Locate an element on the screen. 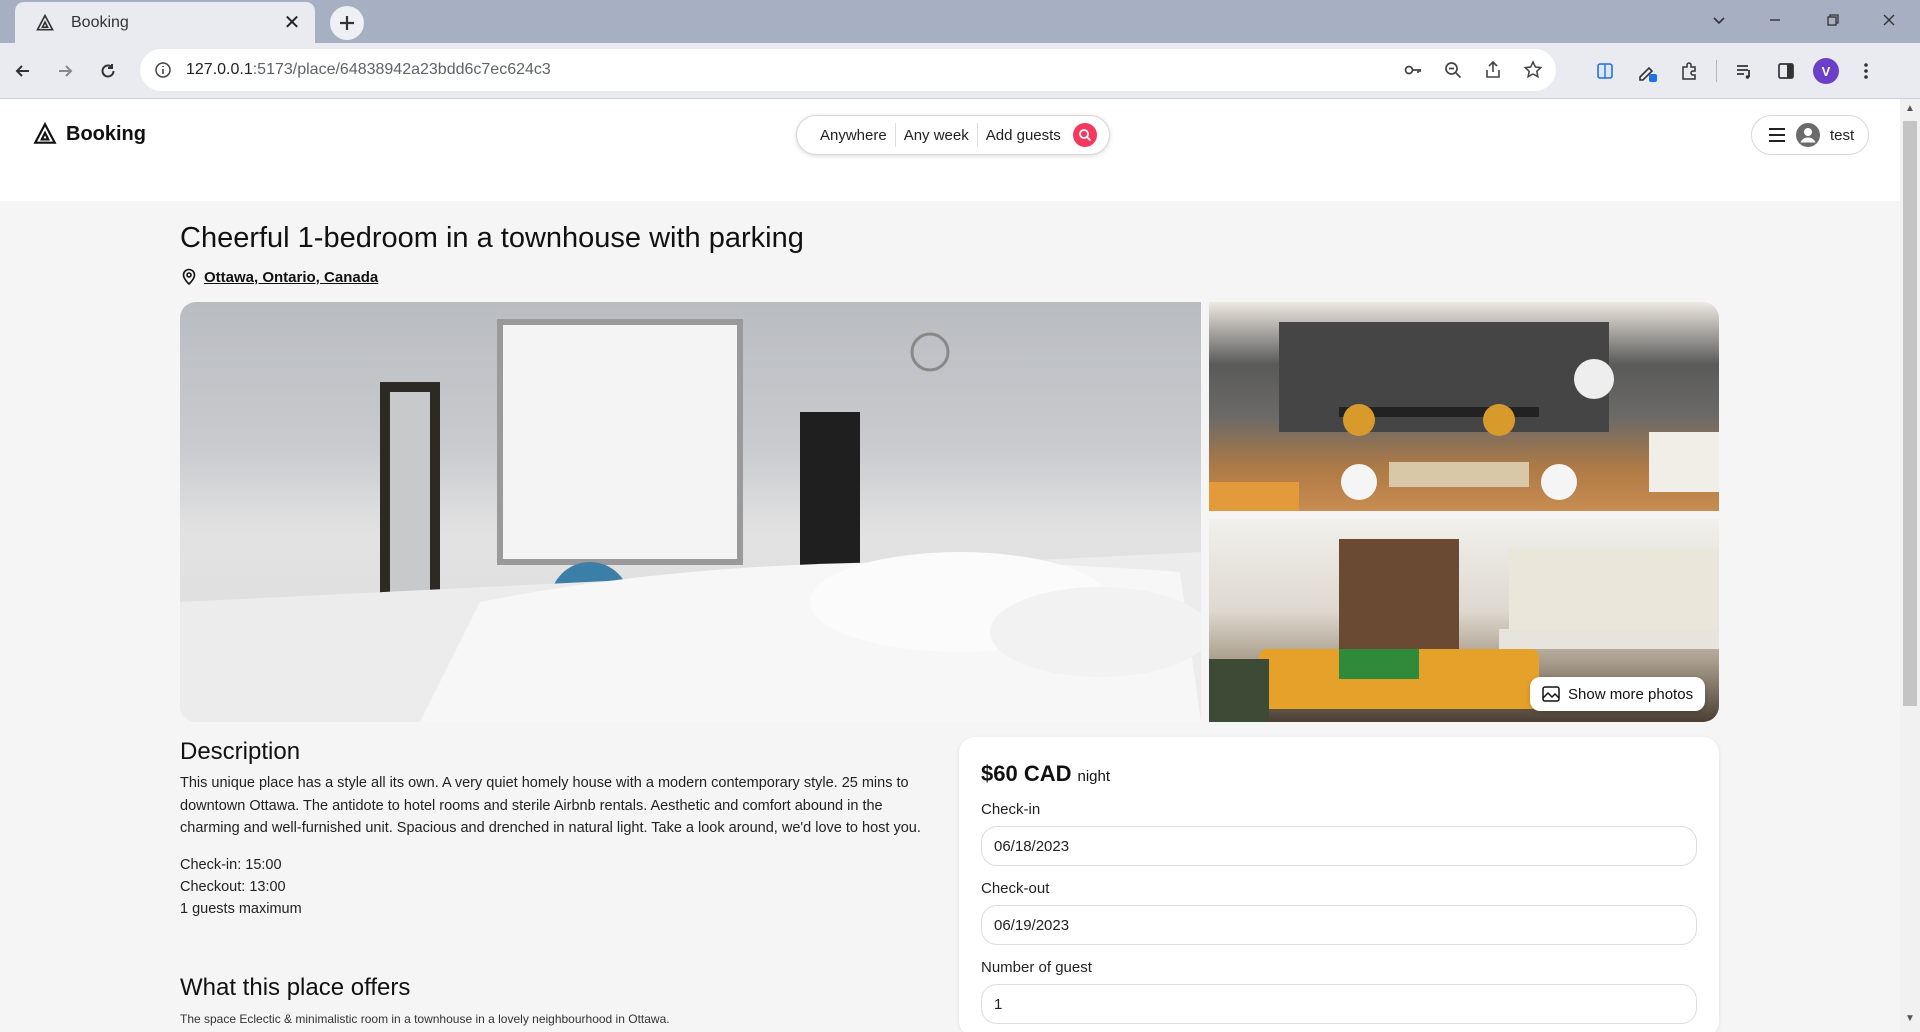  zoom-out-icon is located at coordinates (1453, 70).